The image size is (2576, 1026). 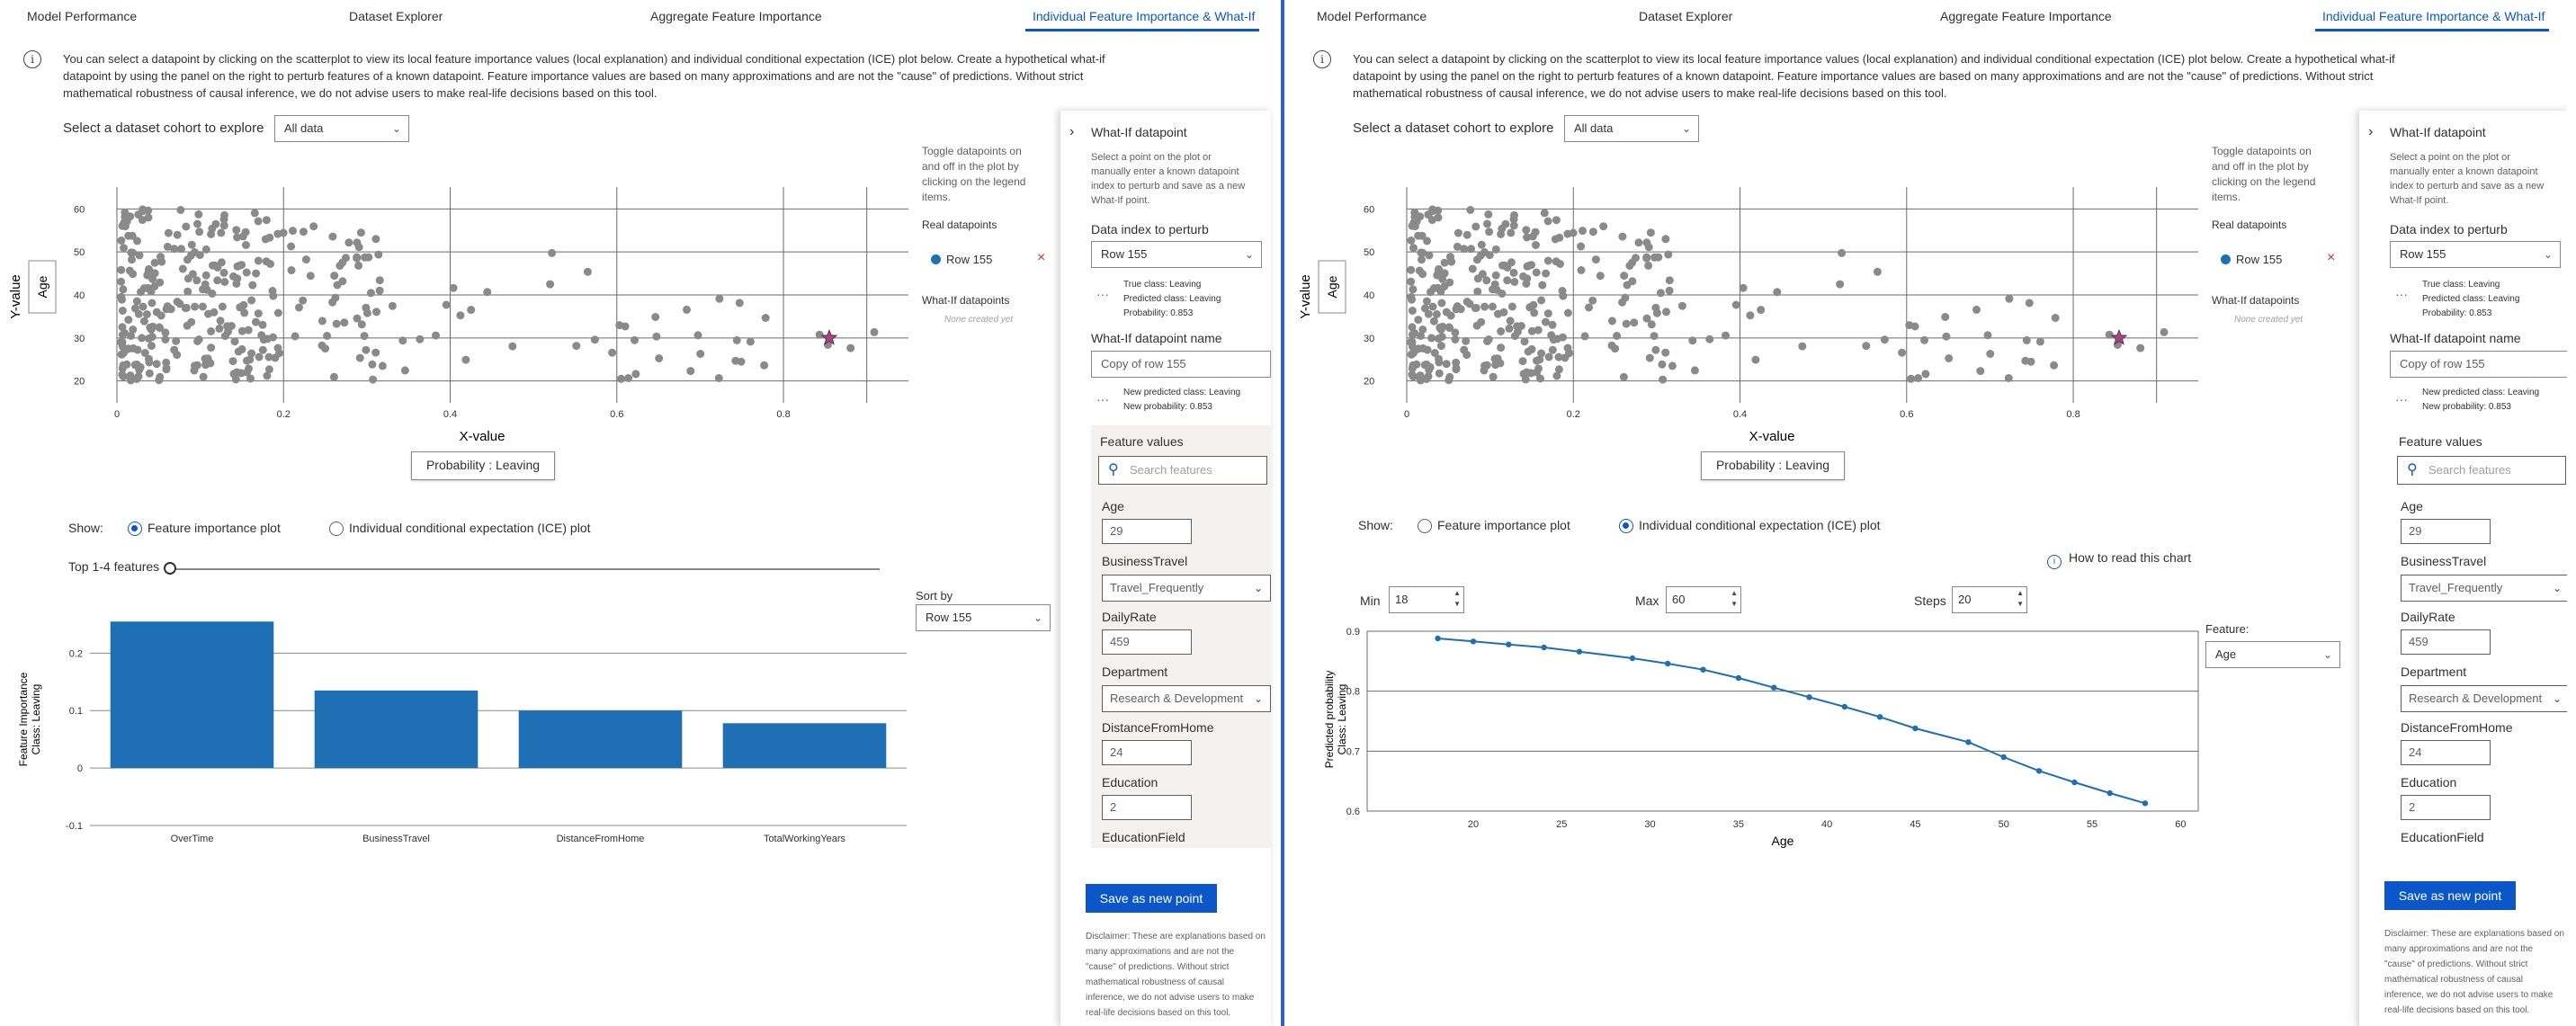 I want to click on fi-y-tick: -0.1, so click(x=74, y=826).